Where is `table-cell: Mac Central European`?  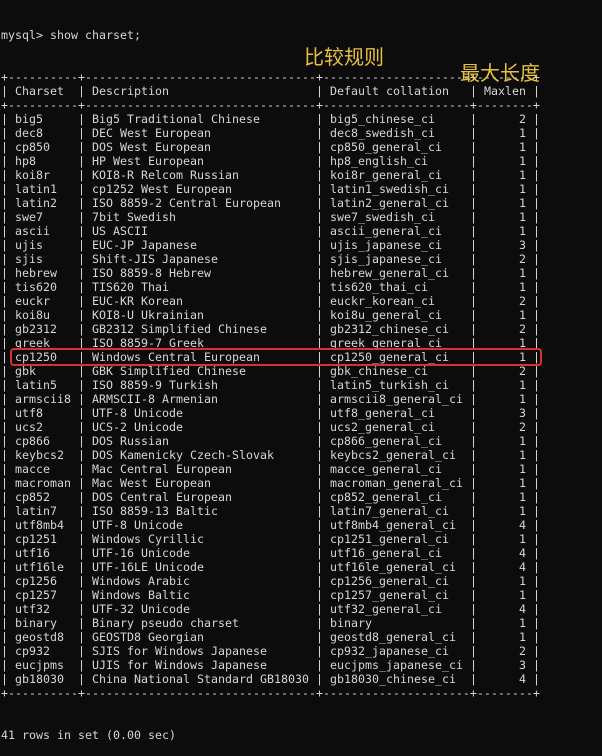 table-cell: Mac Central European is located at coordinates (200, 469).